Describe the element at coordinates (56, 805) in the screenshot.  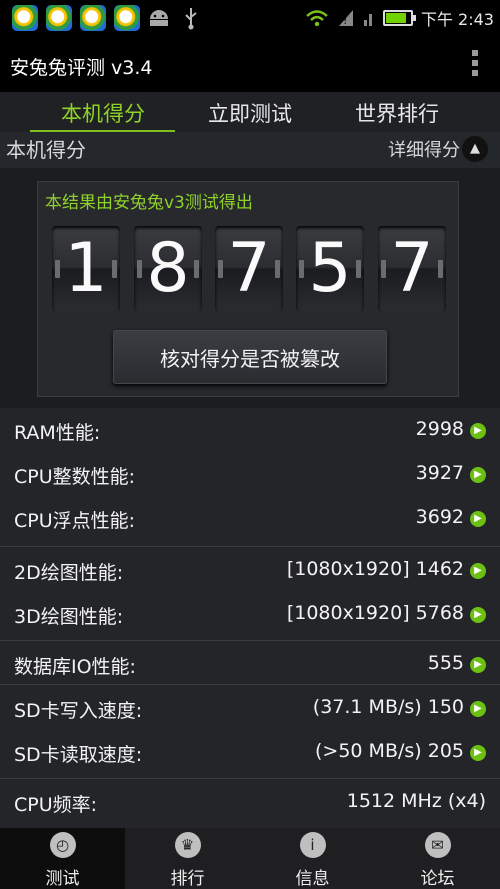
I see `stat-label: CPU频率:` at that location.